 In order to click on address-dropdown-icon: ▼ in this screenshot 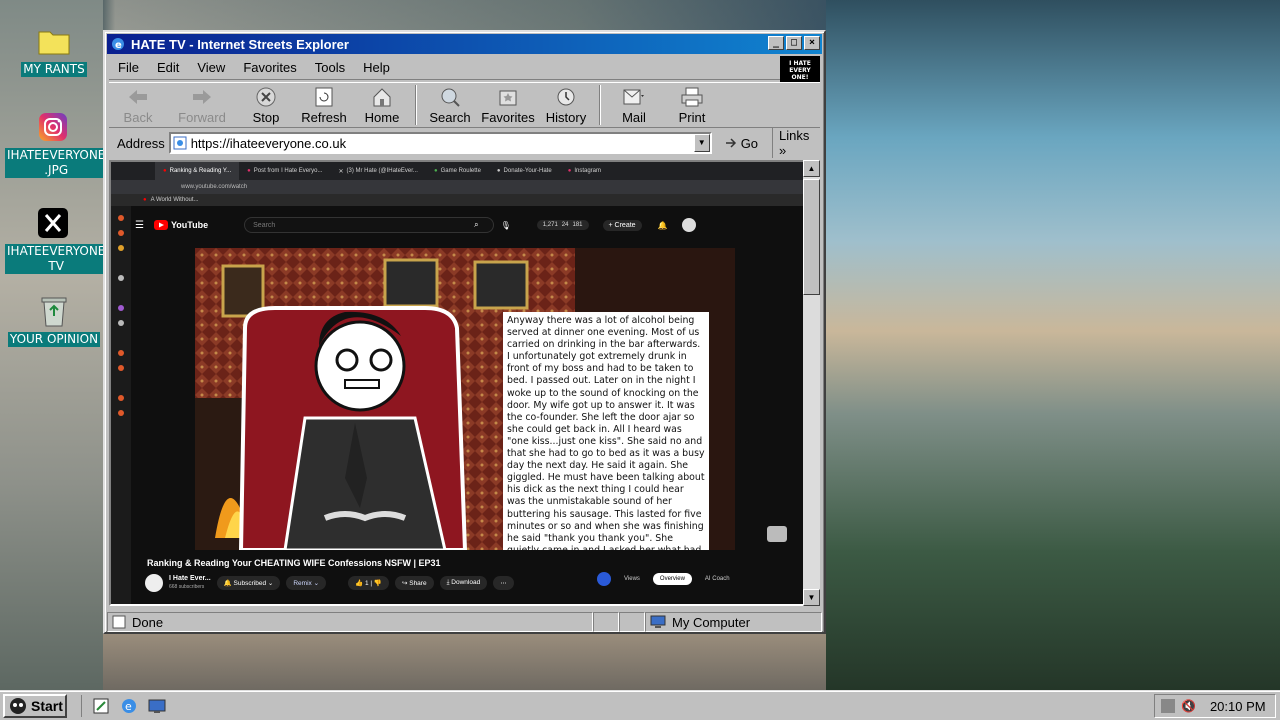, I will do `click(701, 143)`.